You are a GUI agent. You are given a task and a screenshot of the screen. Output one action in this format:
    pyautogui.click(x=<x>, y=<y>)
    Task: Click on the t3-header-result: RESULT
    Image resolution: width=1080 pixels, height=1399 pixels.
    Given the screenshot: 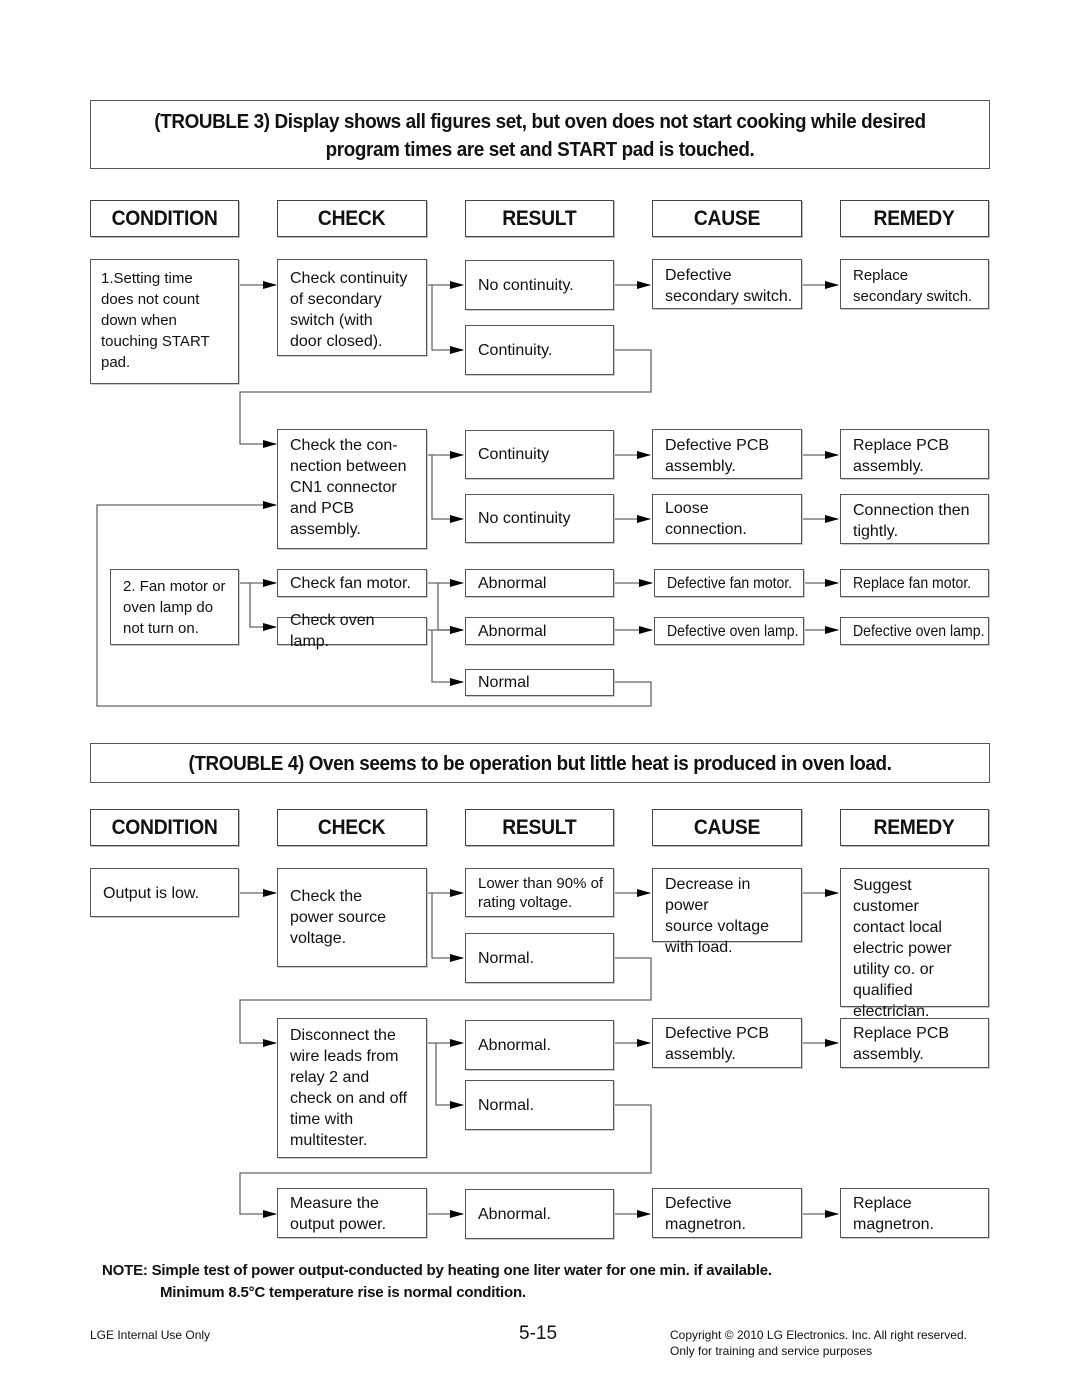 What is the action you would take?
    pyautogui.click(x=539, y=218)
    